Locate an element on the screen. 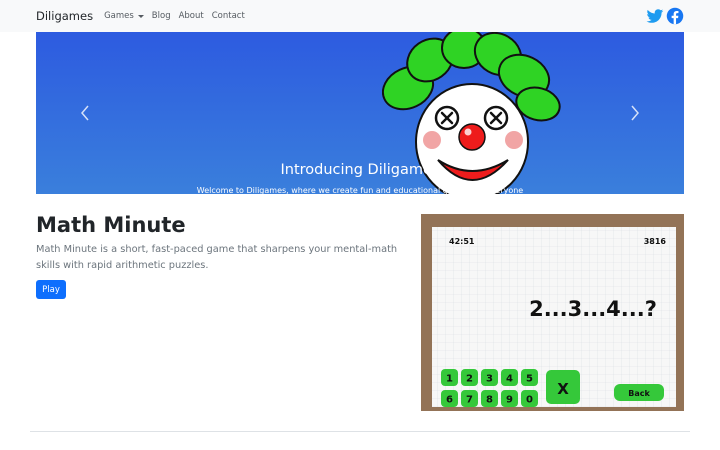 Image resolution: width=720 pixels, height=450 pixels. game-timer: 42:51 is located at coordinates (462, 241).